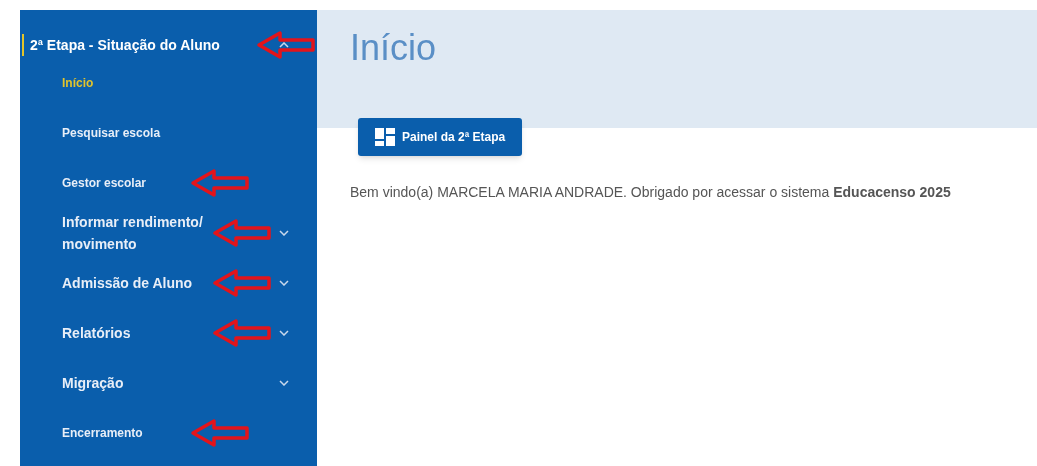 The width and height of the screenshot is (1037, 466). I want to click on sidebar-item: Pesquisar escola, so click(168, 133).